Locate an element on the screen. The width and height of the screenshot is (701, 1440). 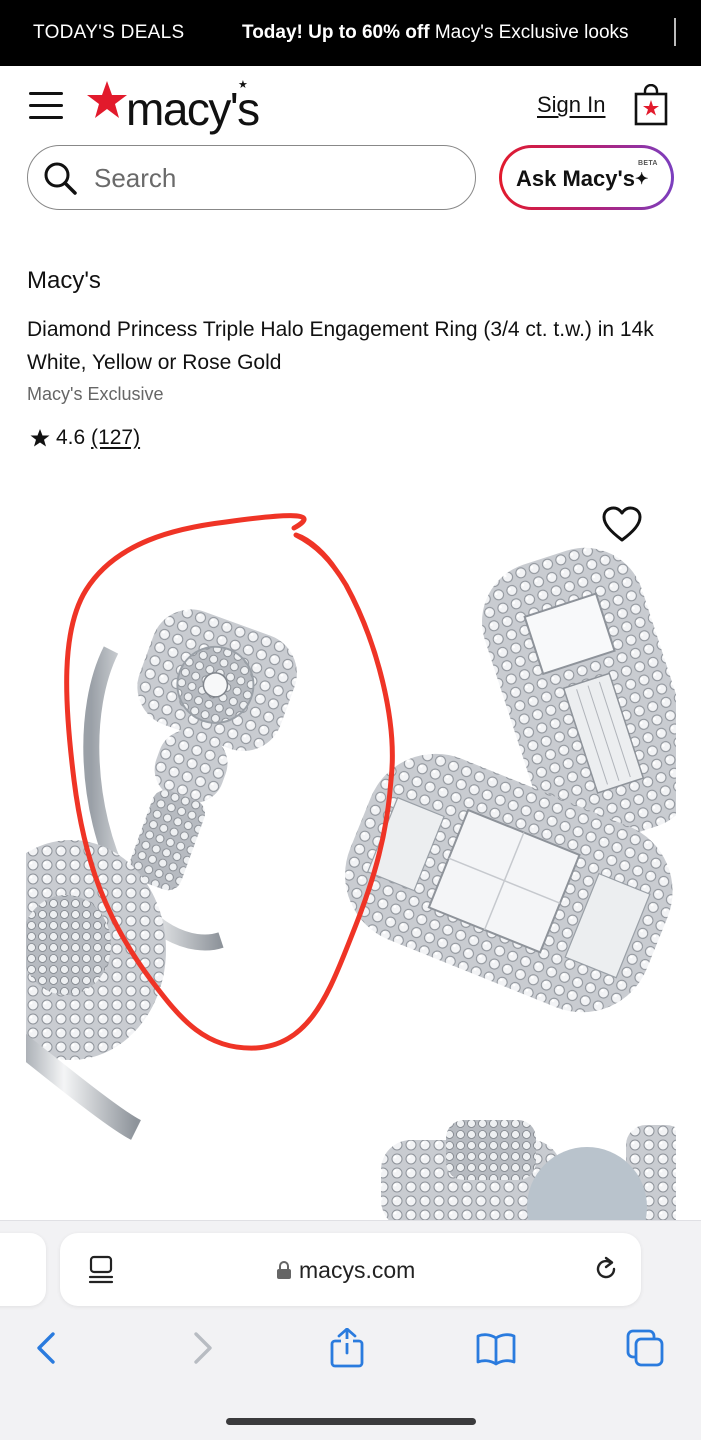
previous-tab-preview is located at coordinates (23, 1269).